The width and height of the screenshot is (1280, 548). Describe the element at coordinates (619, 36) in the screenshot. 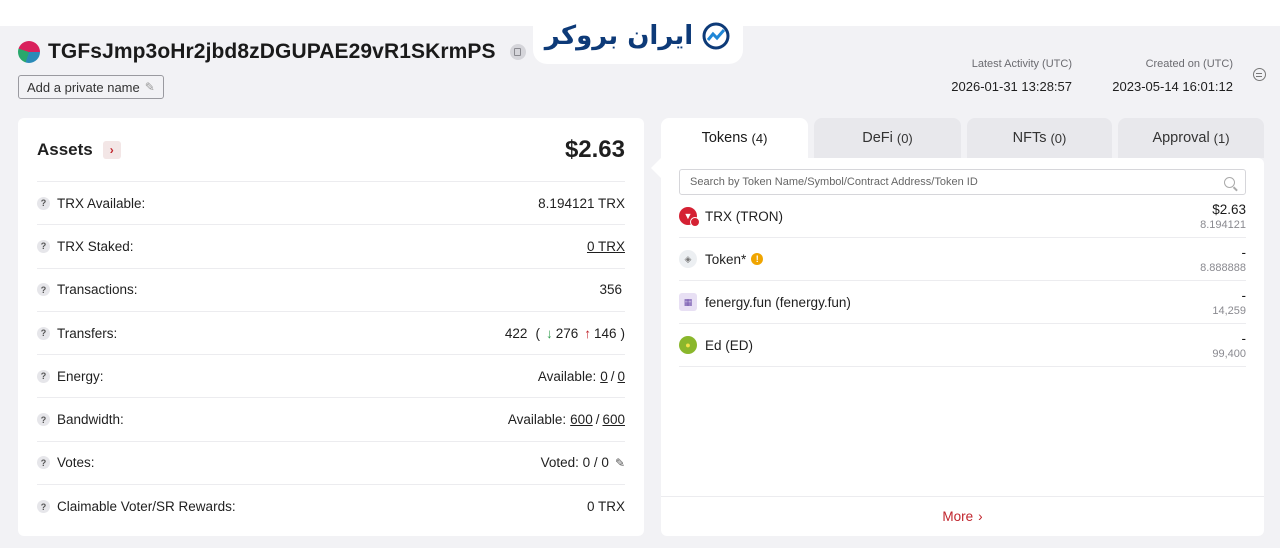

I see `logo-text: ایران بروکر` at that location.